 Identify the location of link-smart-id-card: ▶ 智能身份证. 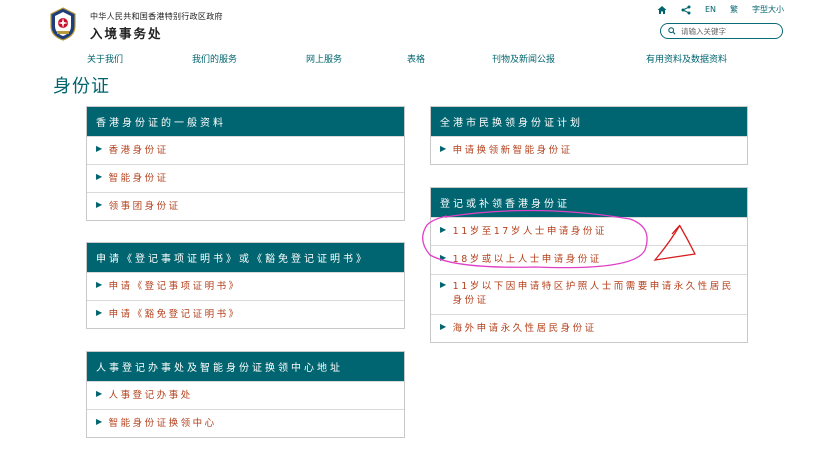
(245, 178).